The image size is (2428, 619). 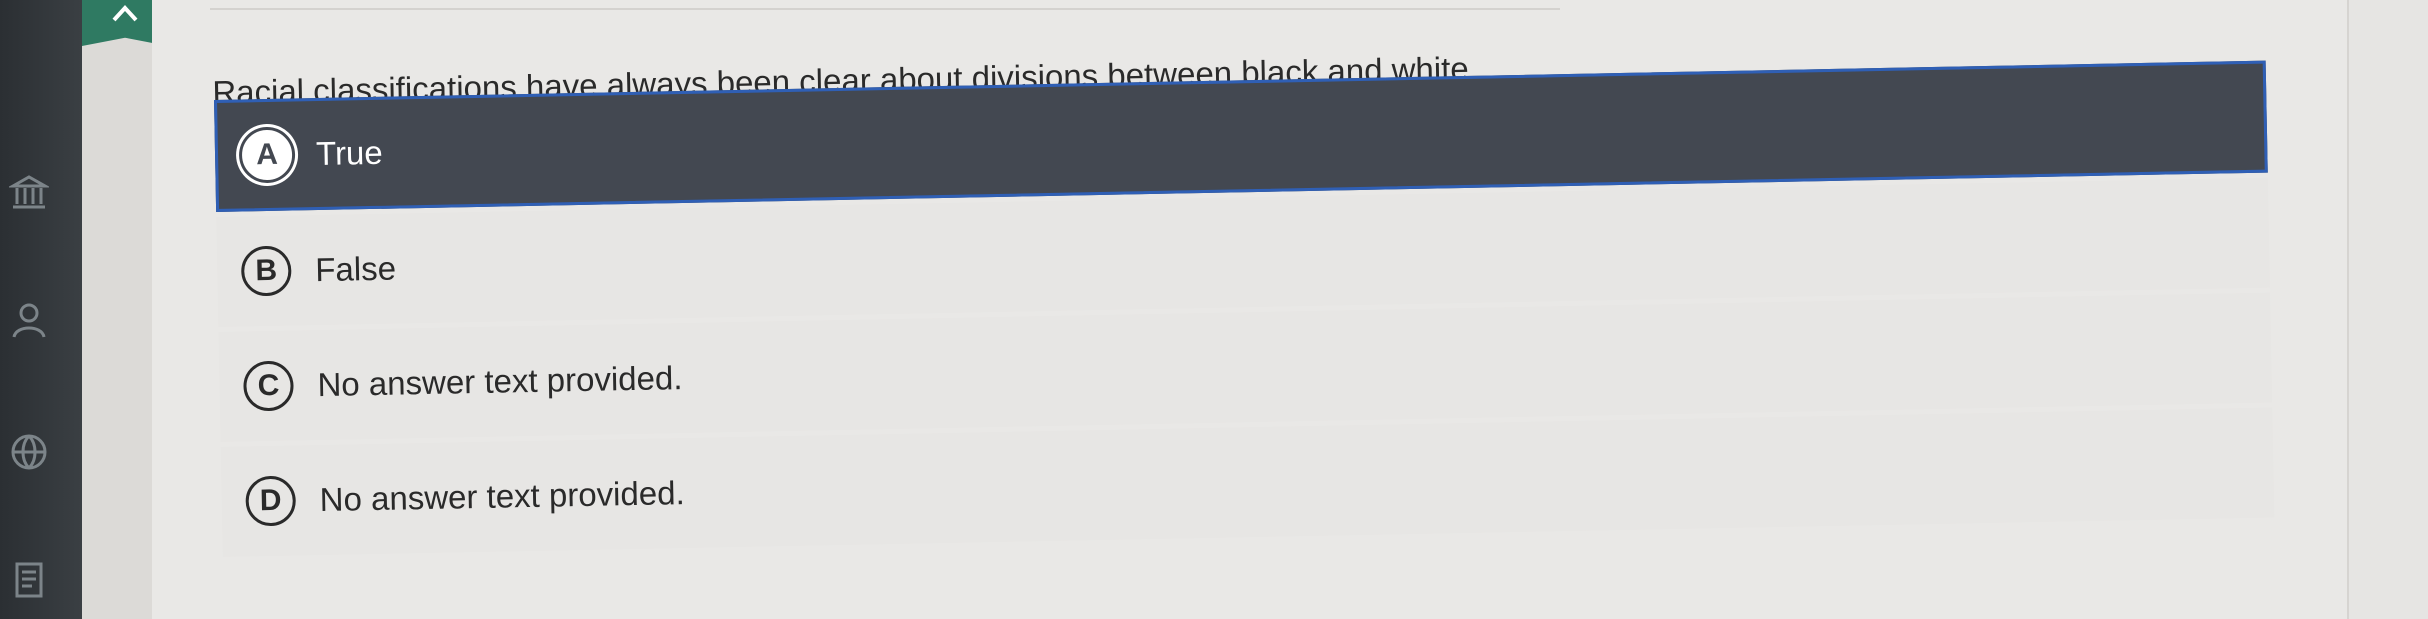 What do you see at coordinates (125, 13) in the screenshot?
I see `chevron-up-icon` at bounding box center [125, 13].